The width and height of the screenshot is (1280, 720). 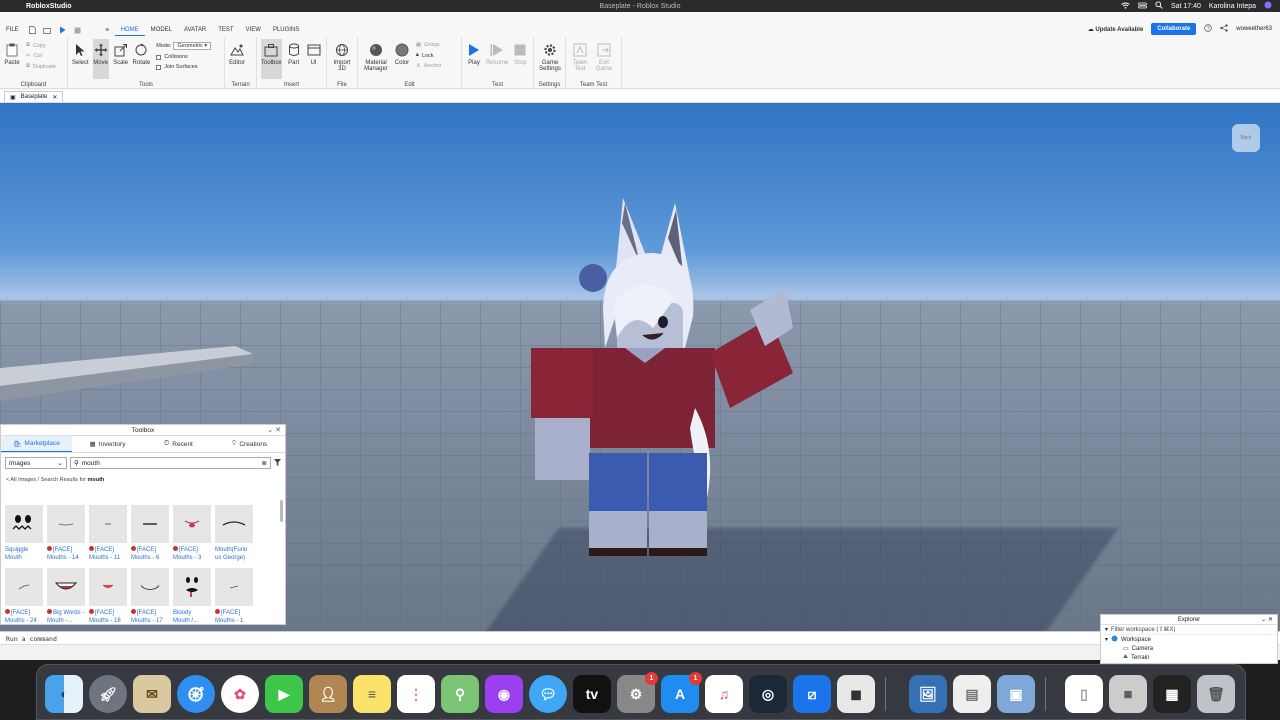 I want to click on close-icon: ✕, so click(x=1270, y=620).